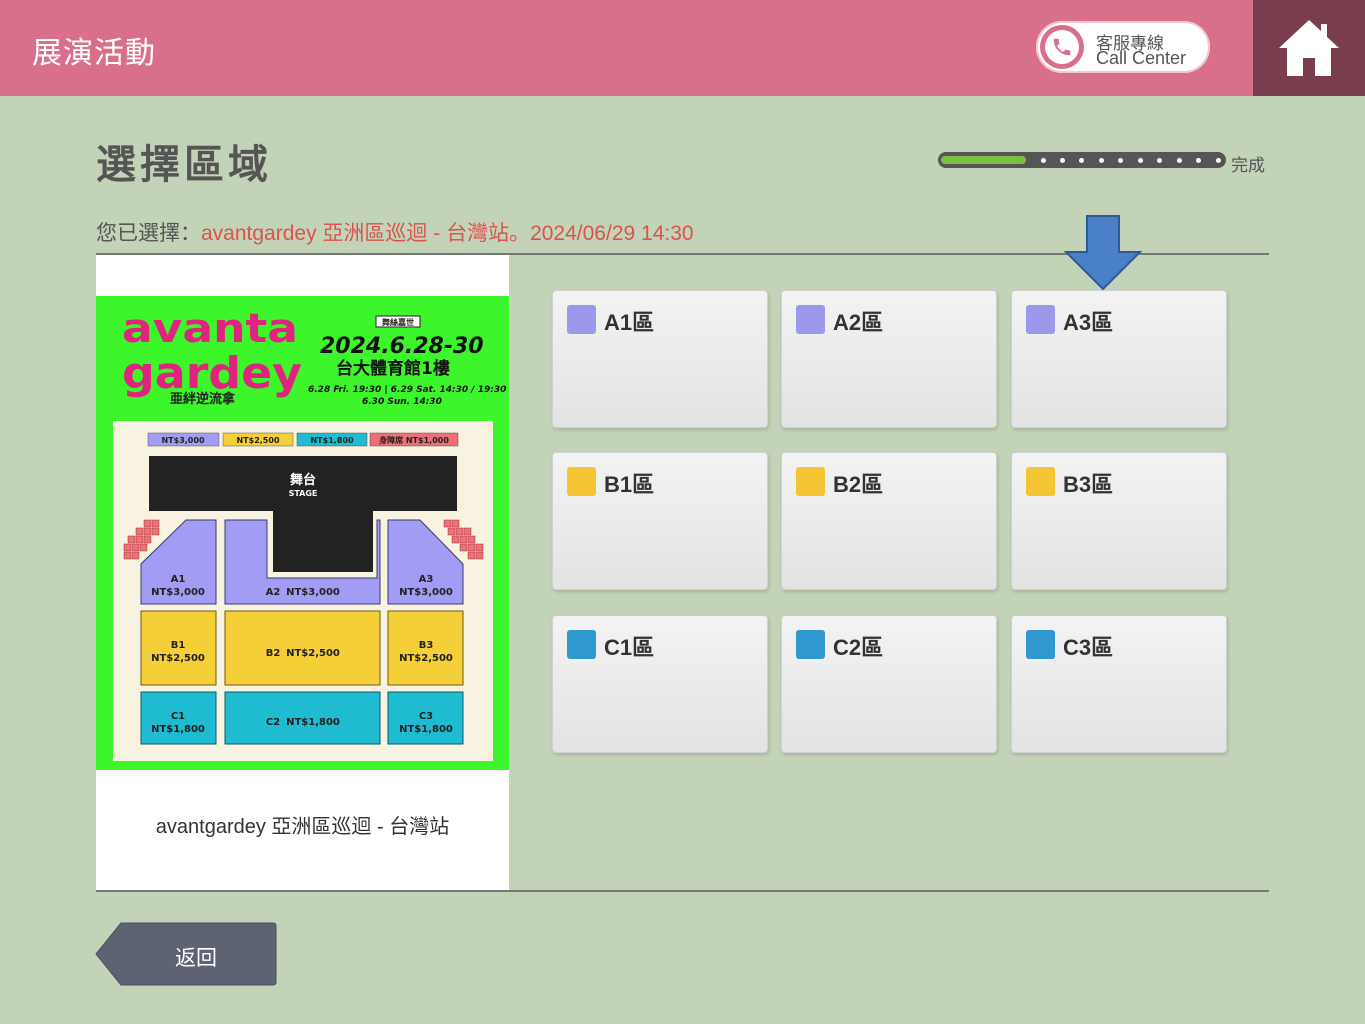  What do you see at coordinates (1082, 160) in the screenshot?
I see `progress-bar` at bounding box center [1082, 160].